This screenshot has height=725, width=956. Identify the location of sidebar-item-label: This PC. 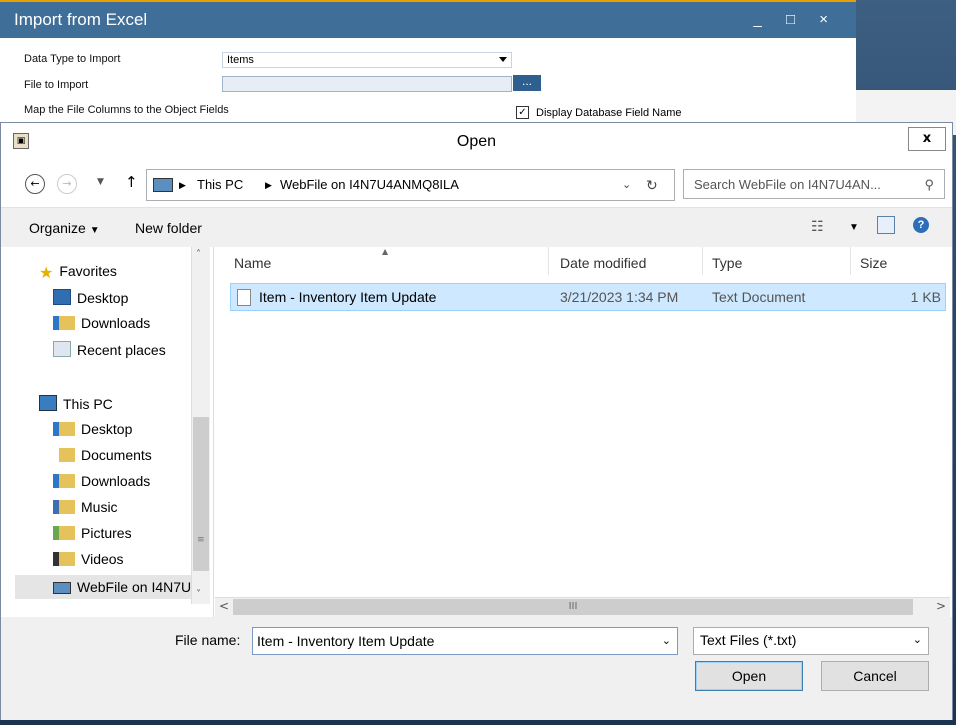
(88, 404).